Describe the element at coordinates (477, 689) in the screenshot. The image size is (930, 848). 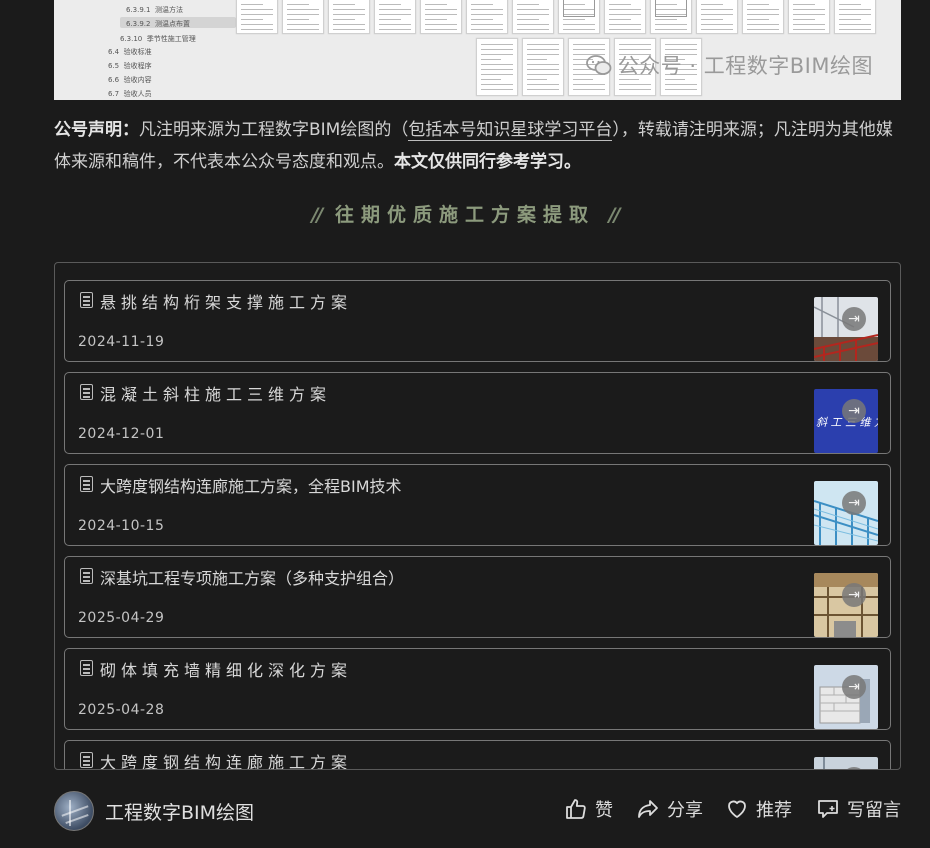
I see `article-card: 砌体填充墙精细化深化方案 2025-04-28 ⇥` at that location.